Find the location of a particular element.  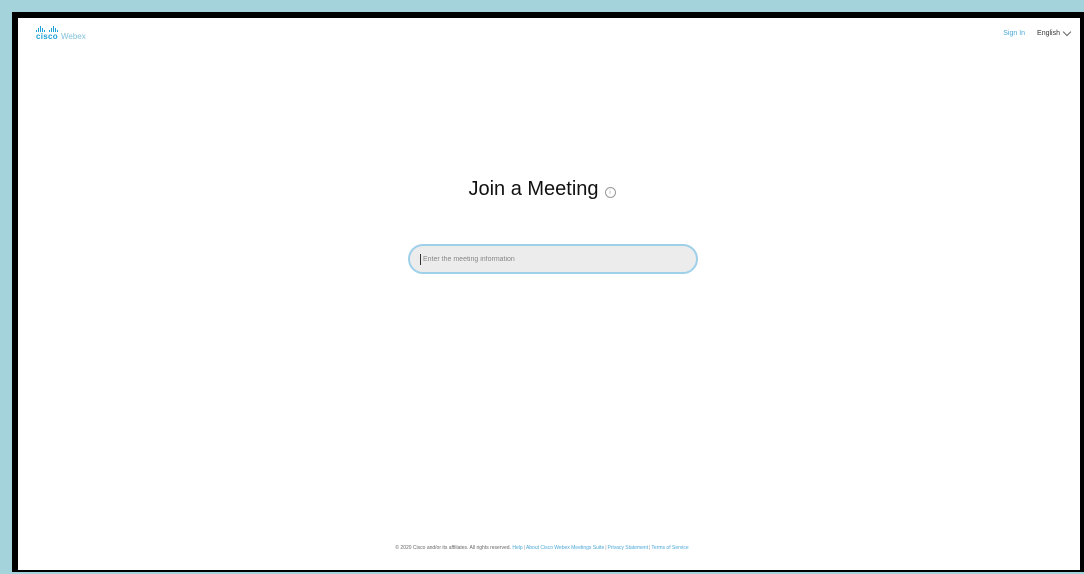

title-row: Join a Meeting i is located at coordinates (542, 189).